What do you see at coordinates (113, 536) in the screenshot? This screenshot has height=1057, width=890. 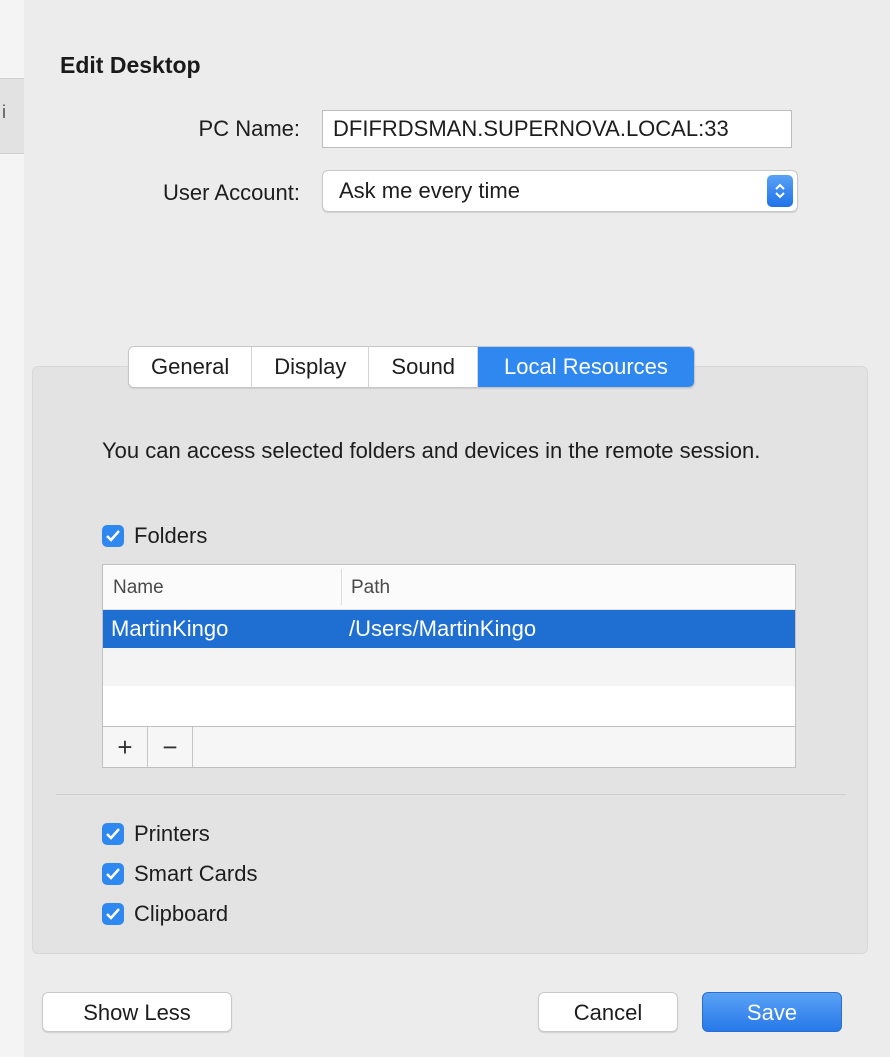 I see `folders-checkbox` at bounding box center [113, 536].